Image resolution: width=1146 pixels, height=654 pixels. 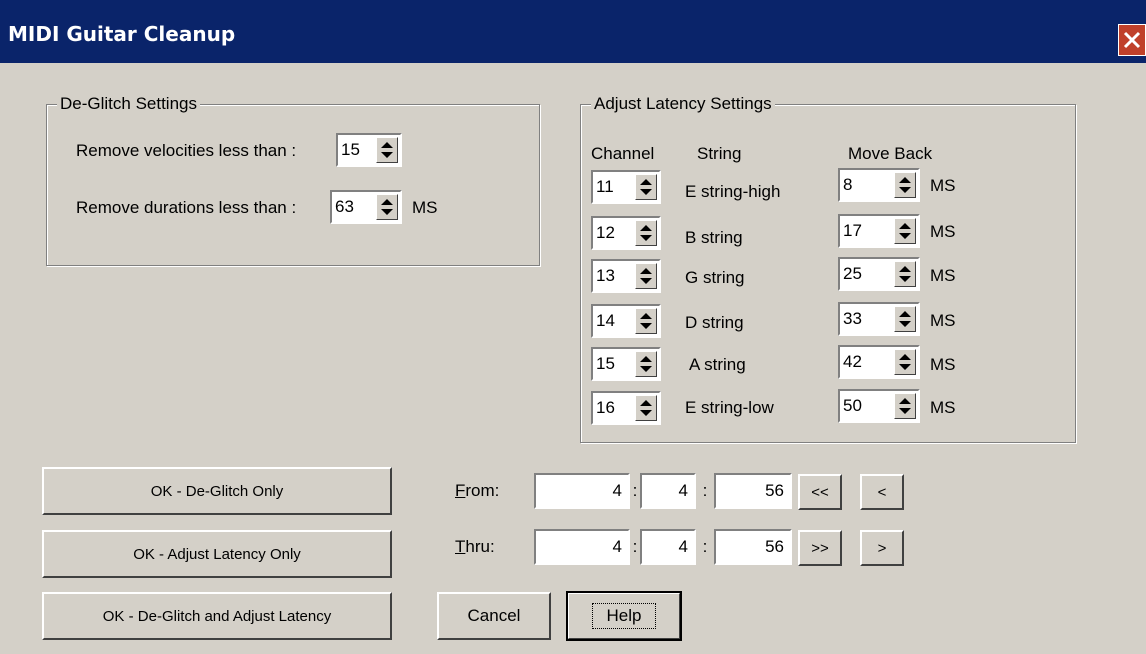 I want to click on ok-deglitch-and-latency-button: OK - De-Glitch and Adjust Latency, so click(x=217, y=616).